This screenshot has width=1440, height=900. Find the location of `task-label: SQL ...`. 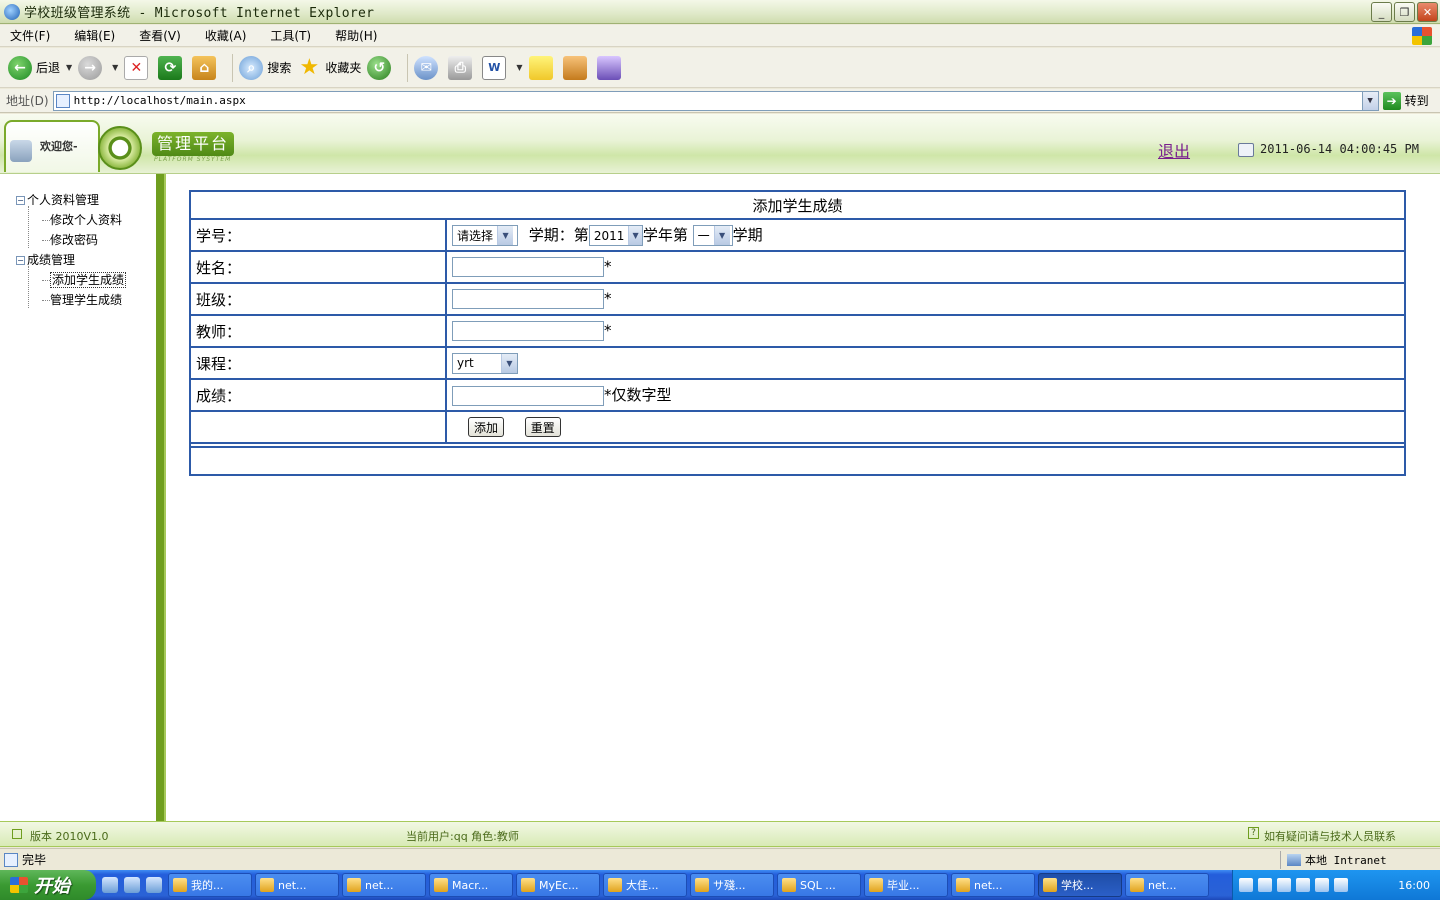

task-label: SQL ... is located at coordinates (818, 885).